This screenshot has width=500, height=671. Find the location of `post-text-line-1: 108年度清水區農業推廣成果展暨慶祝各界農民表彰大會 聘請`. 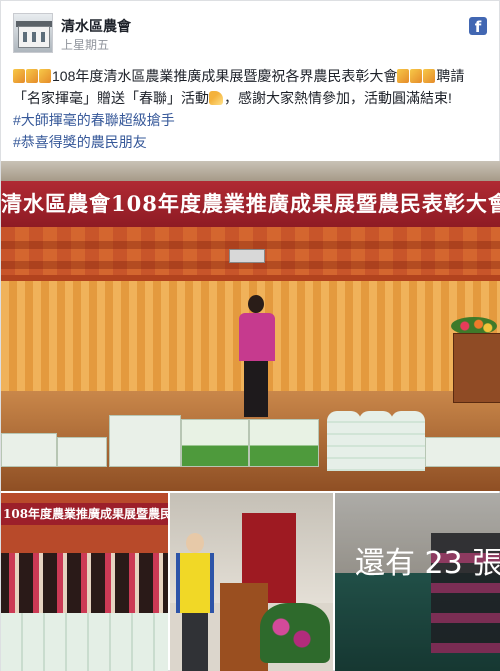

post-text-line-1: 108年度清水區農業推廣成果展暨慶祝各界農民表彰大會 聘請 is located at coordinates (253, 76).